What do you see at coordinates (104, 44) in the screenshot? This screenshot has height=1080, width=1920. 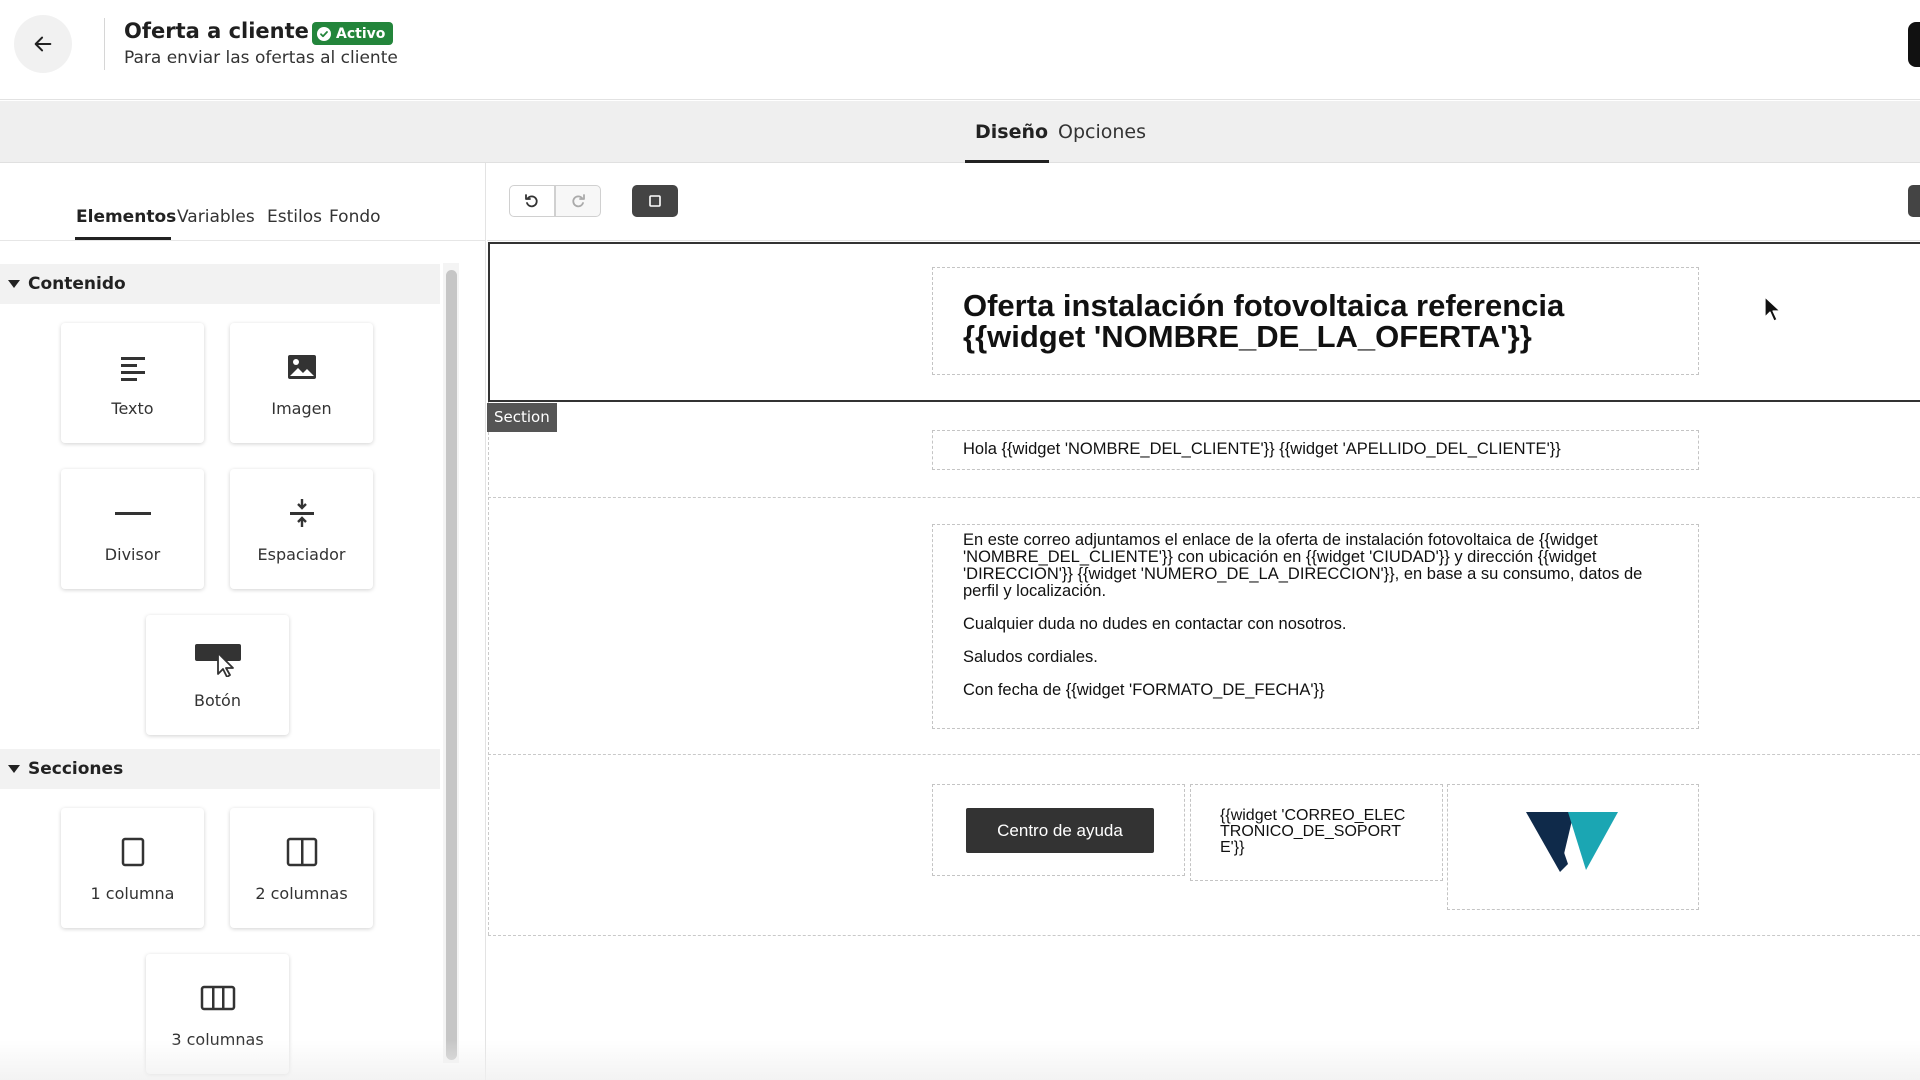 I see `header-divider` at bounding box center [104, 44].